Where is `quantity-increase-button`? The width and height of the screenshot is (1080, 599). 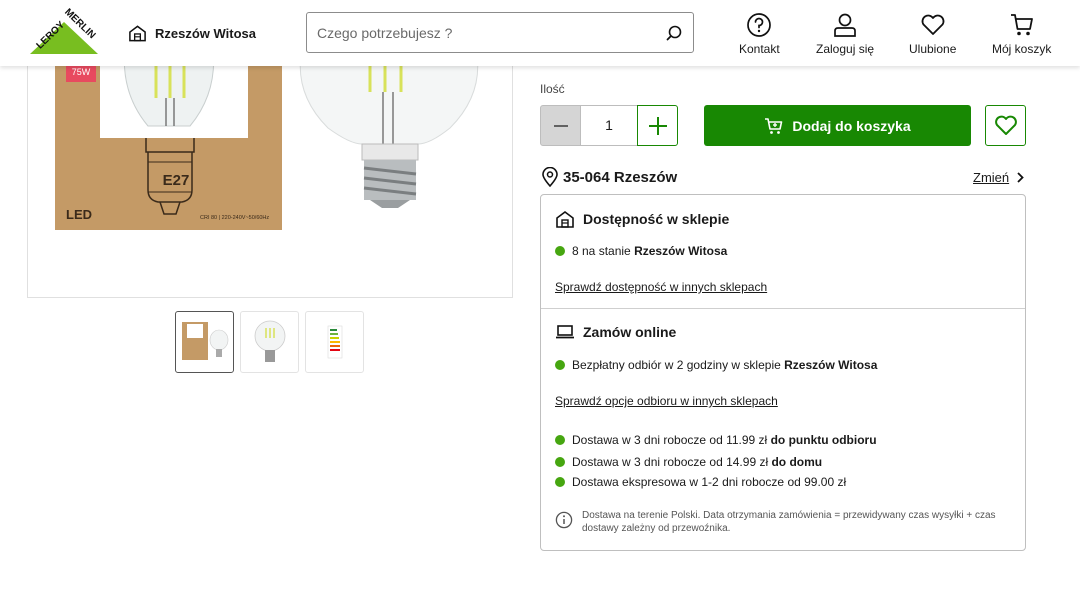 quantity-increase-button is located at coordinates (657, 125).